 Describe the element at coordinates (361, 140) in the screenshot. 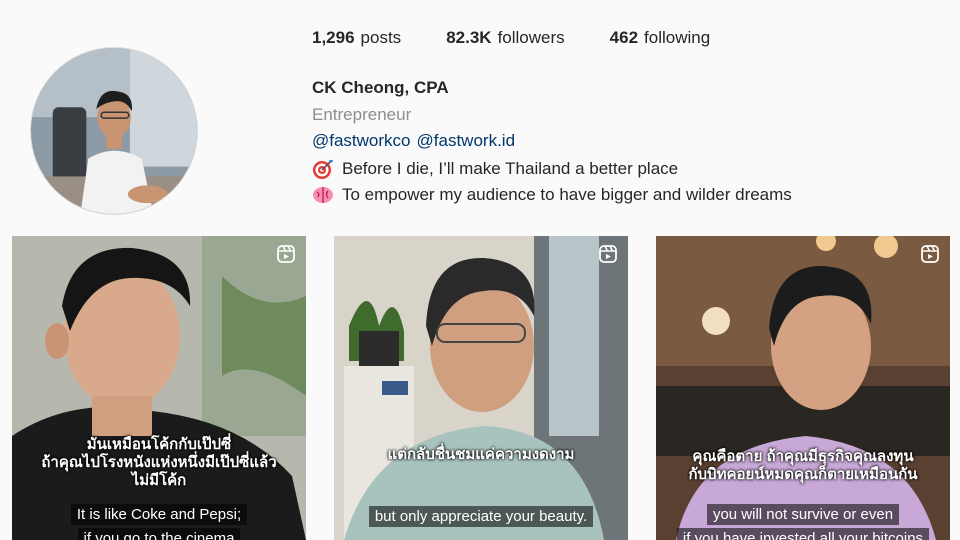

I see `mention-link-fastworkco: @fastworkco` at that location.